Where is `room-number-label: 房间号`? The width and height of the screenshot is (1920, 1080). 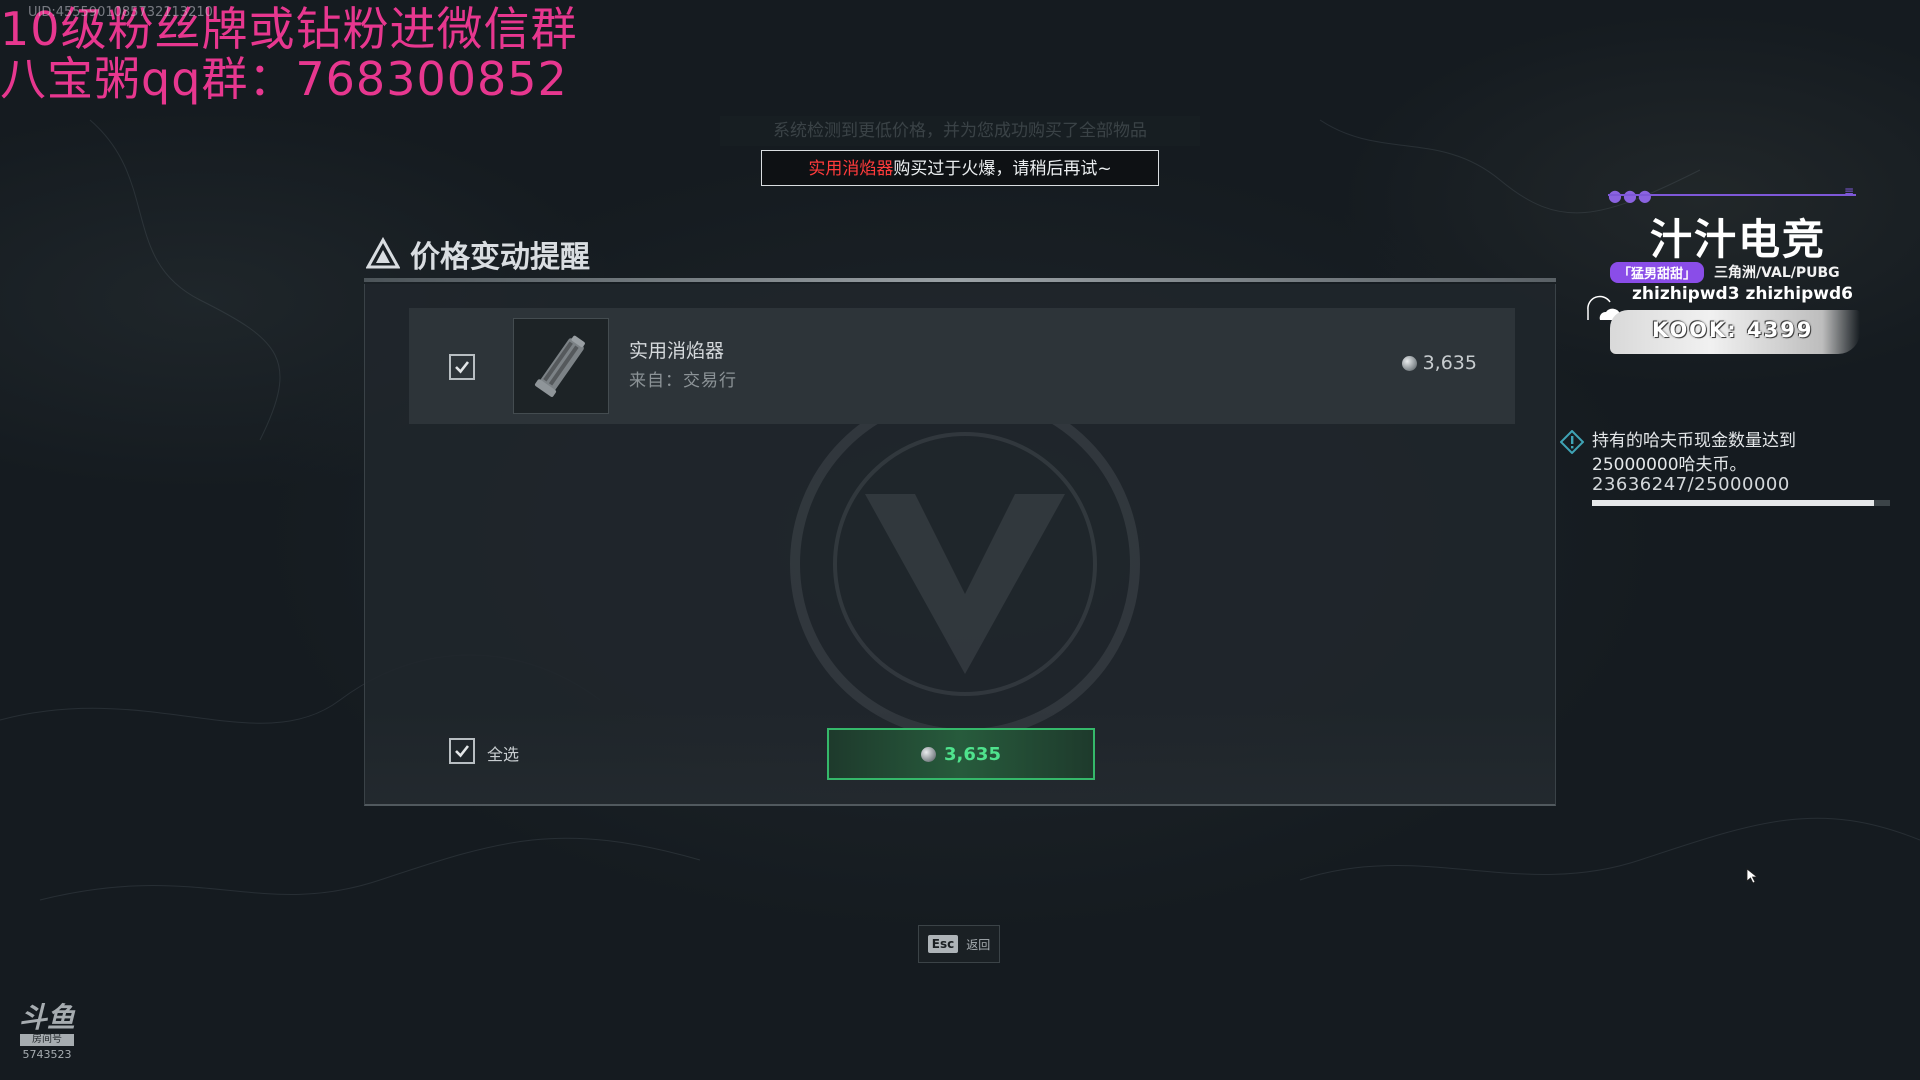 room-number-label: 房间号 is located at coordinates (47, 1040).